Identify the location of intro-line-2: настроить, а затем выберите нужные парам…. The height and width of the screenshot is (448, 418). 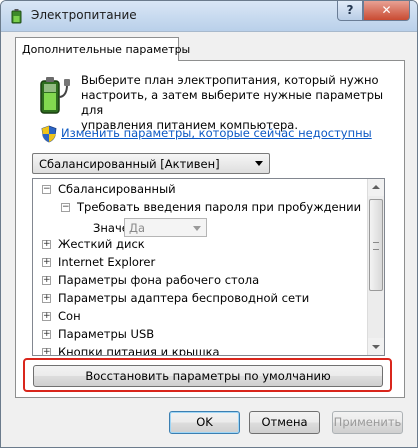
(232, 102).